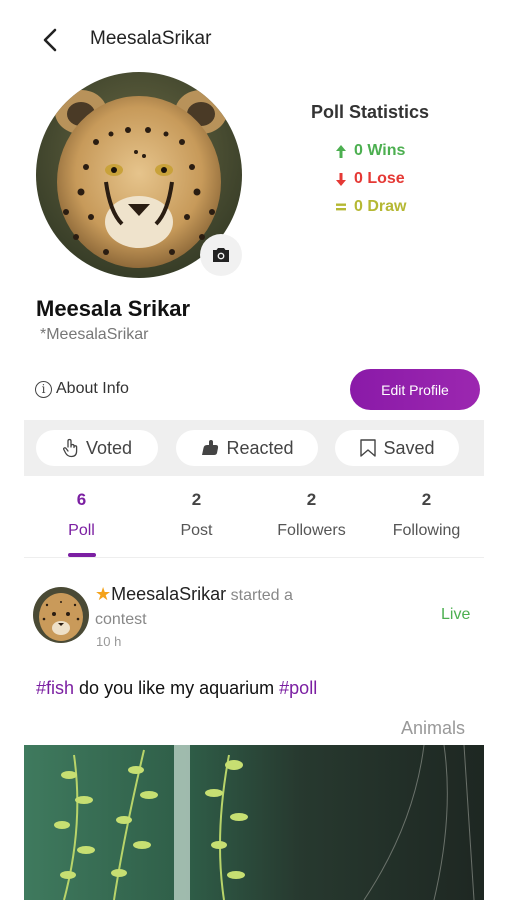 This screenshot has width=507, height=900. I want to click on live-badge: Live, so click(456, 614).